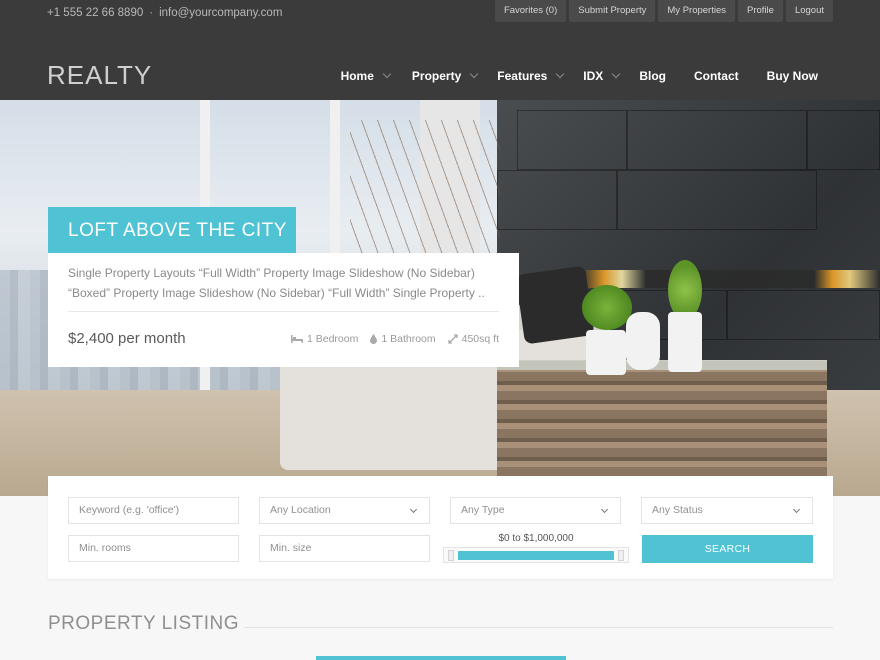 The width and height of the screenshot is (880, 660). What do you see at coordinates (535, 510) in the screenshot?
I see `type-select: Any Type` at bounding box center [535, 510].